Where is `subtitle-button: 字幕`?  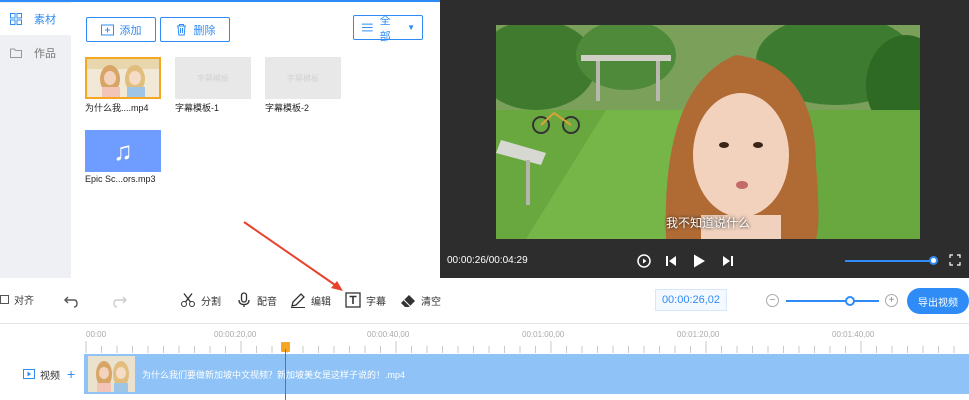
subtitle-button: 字幕 is located at coordinates (365, 300).